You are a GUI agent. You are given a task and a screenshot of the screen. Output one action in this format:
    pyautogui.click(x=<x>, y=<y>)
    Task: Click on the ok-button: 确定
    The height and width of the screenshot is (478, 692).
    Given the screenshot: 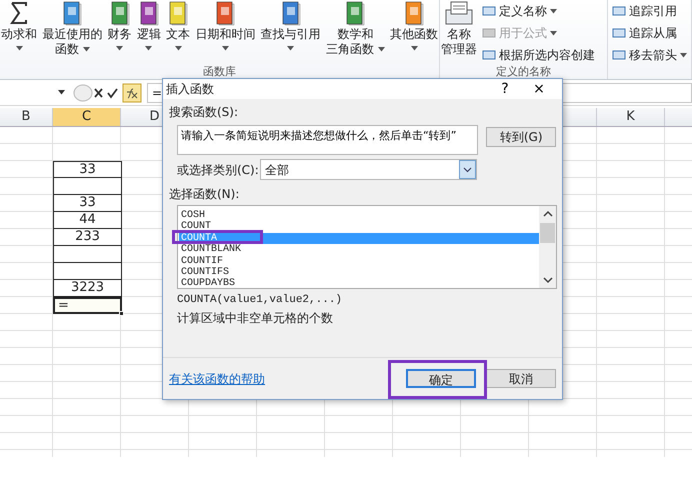 What is the action you would take?
    pyautogui.click(x=441, y=378)
    